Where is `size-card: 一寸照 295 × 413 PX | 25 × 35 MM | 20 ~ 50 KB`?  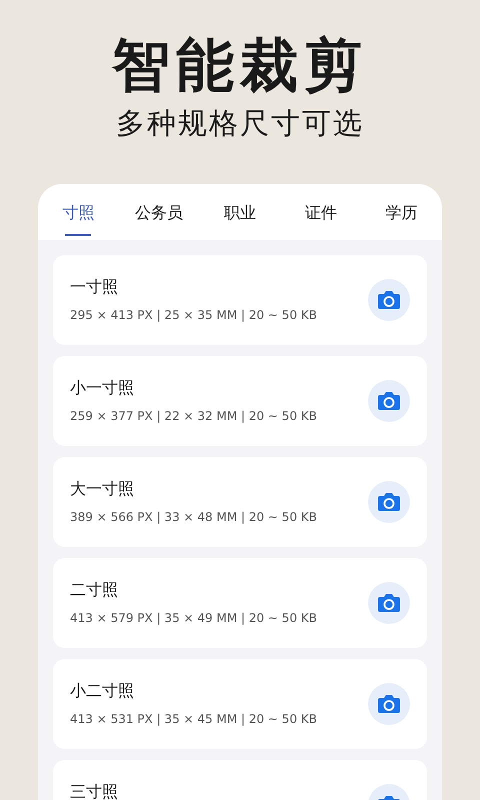 size-card: 一寸照 295 × 413 PX | 25 × 35 MM | 20 ~ 50 KB is located at coordinates (240, 300).